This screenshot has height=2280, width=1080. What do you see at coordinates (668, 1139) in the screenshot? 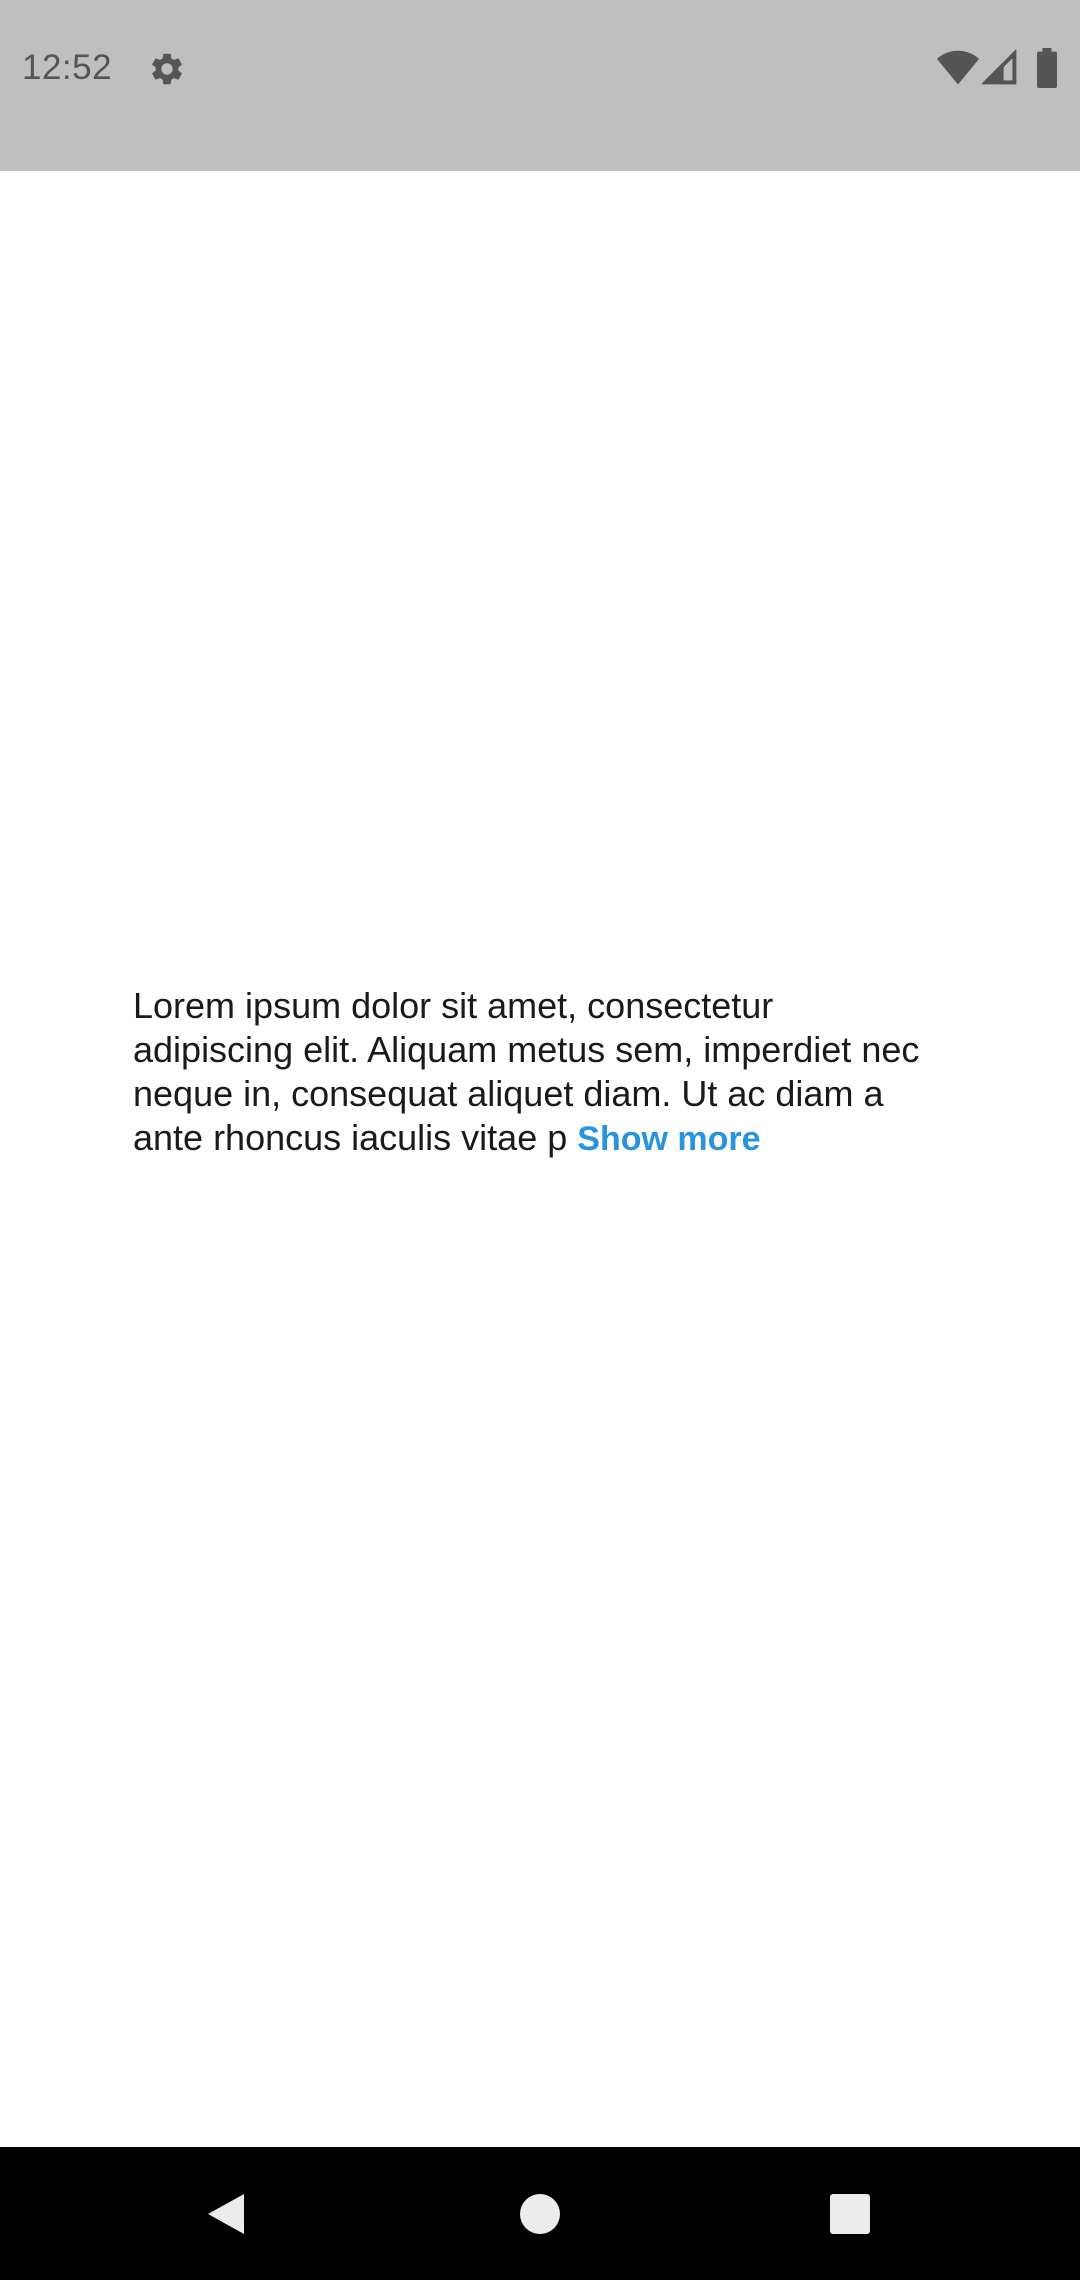
I see `show-more-link: Show more` at bounding box center [668, 1139].